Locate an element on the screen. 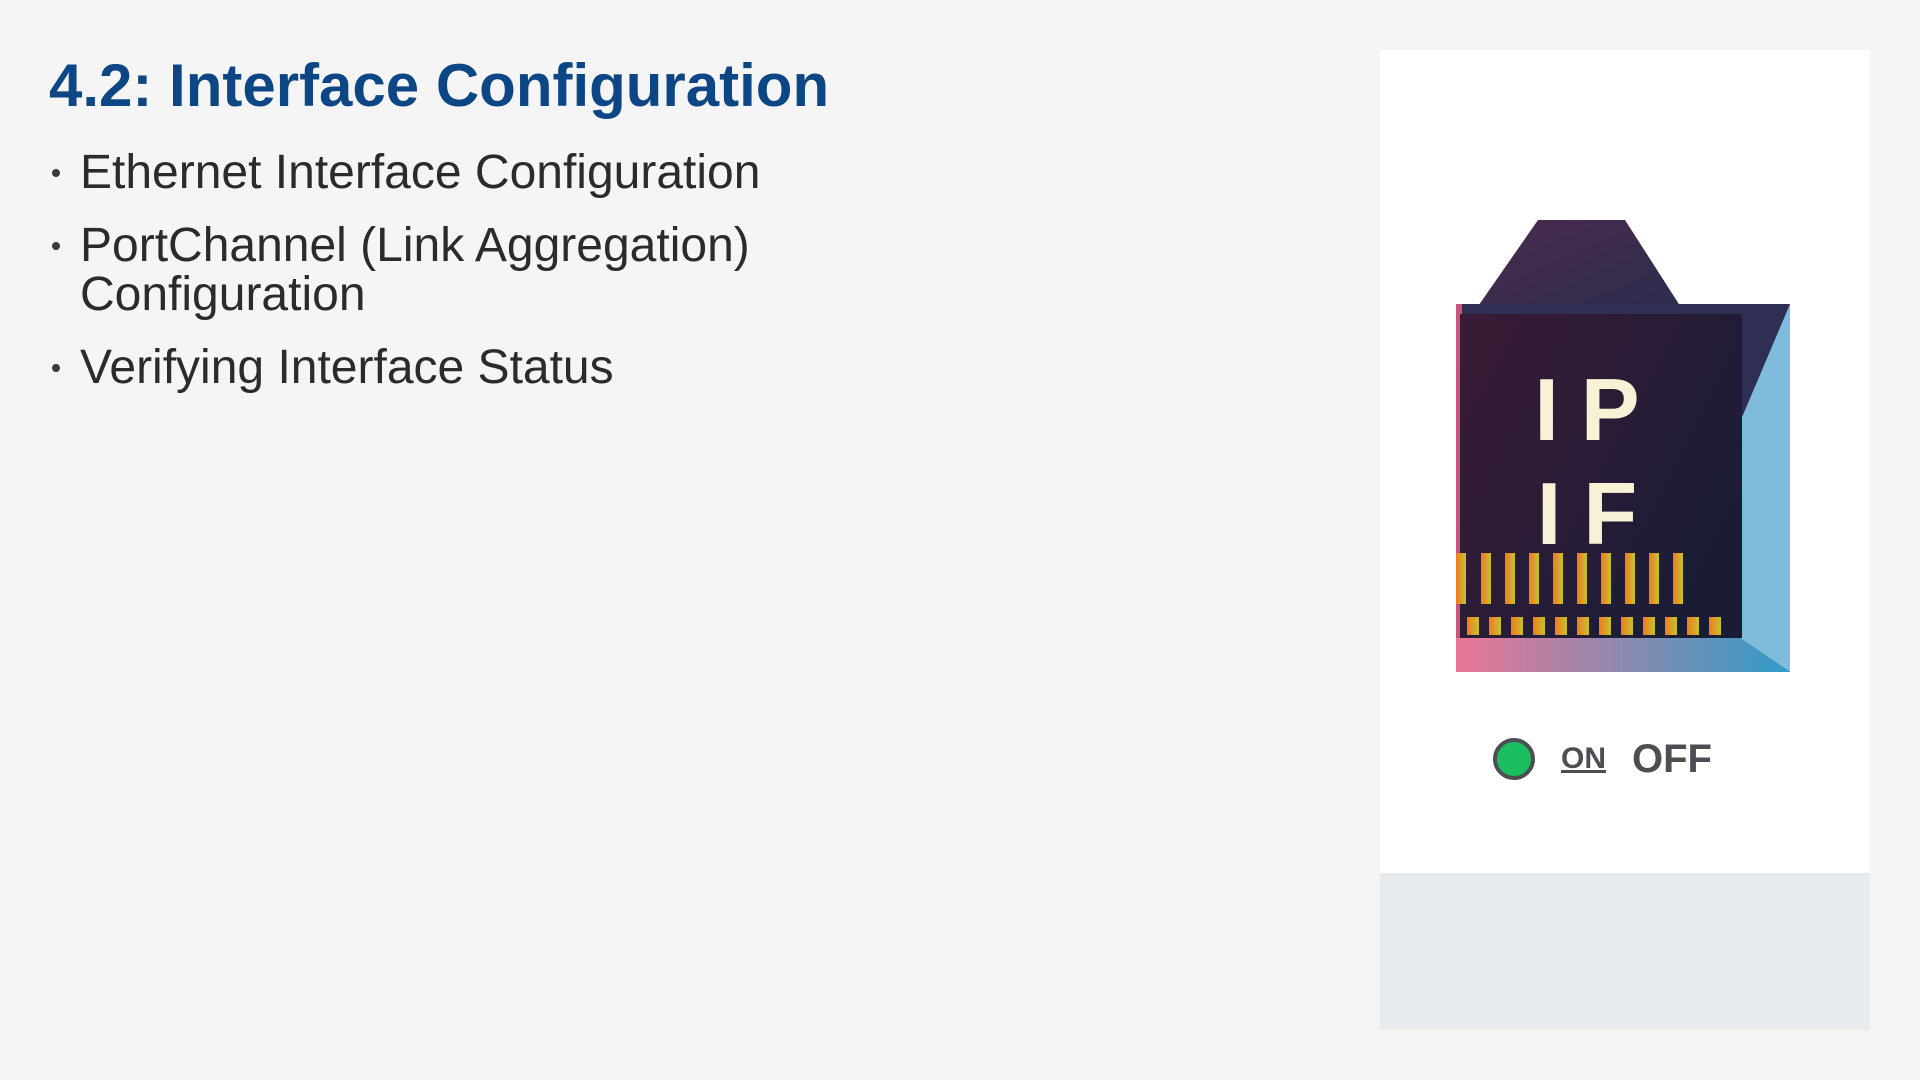 The image size is (1920, 1080). port-label-line1: IP is located at coordinates (1597, 409).